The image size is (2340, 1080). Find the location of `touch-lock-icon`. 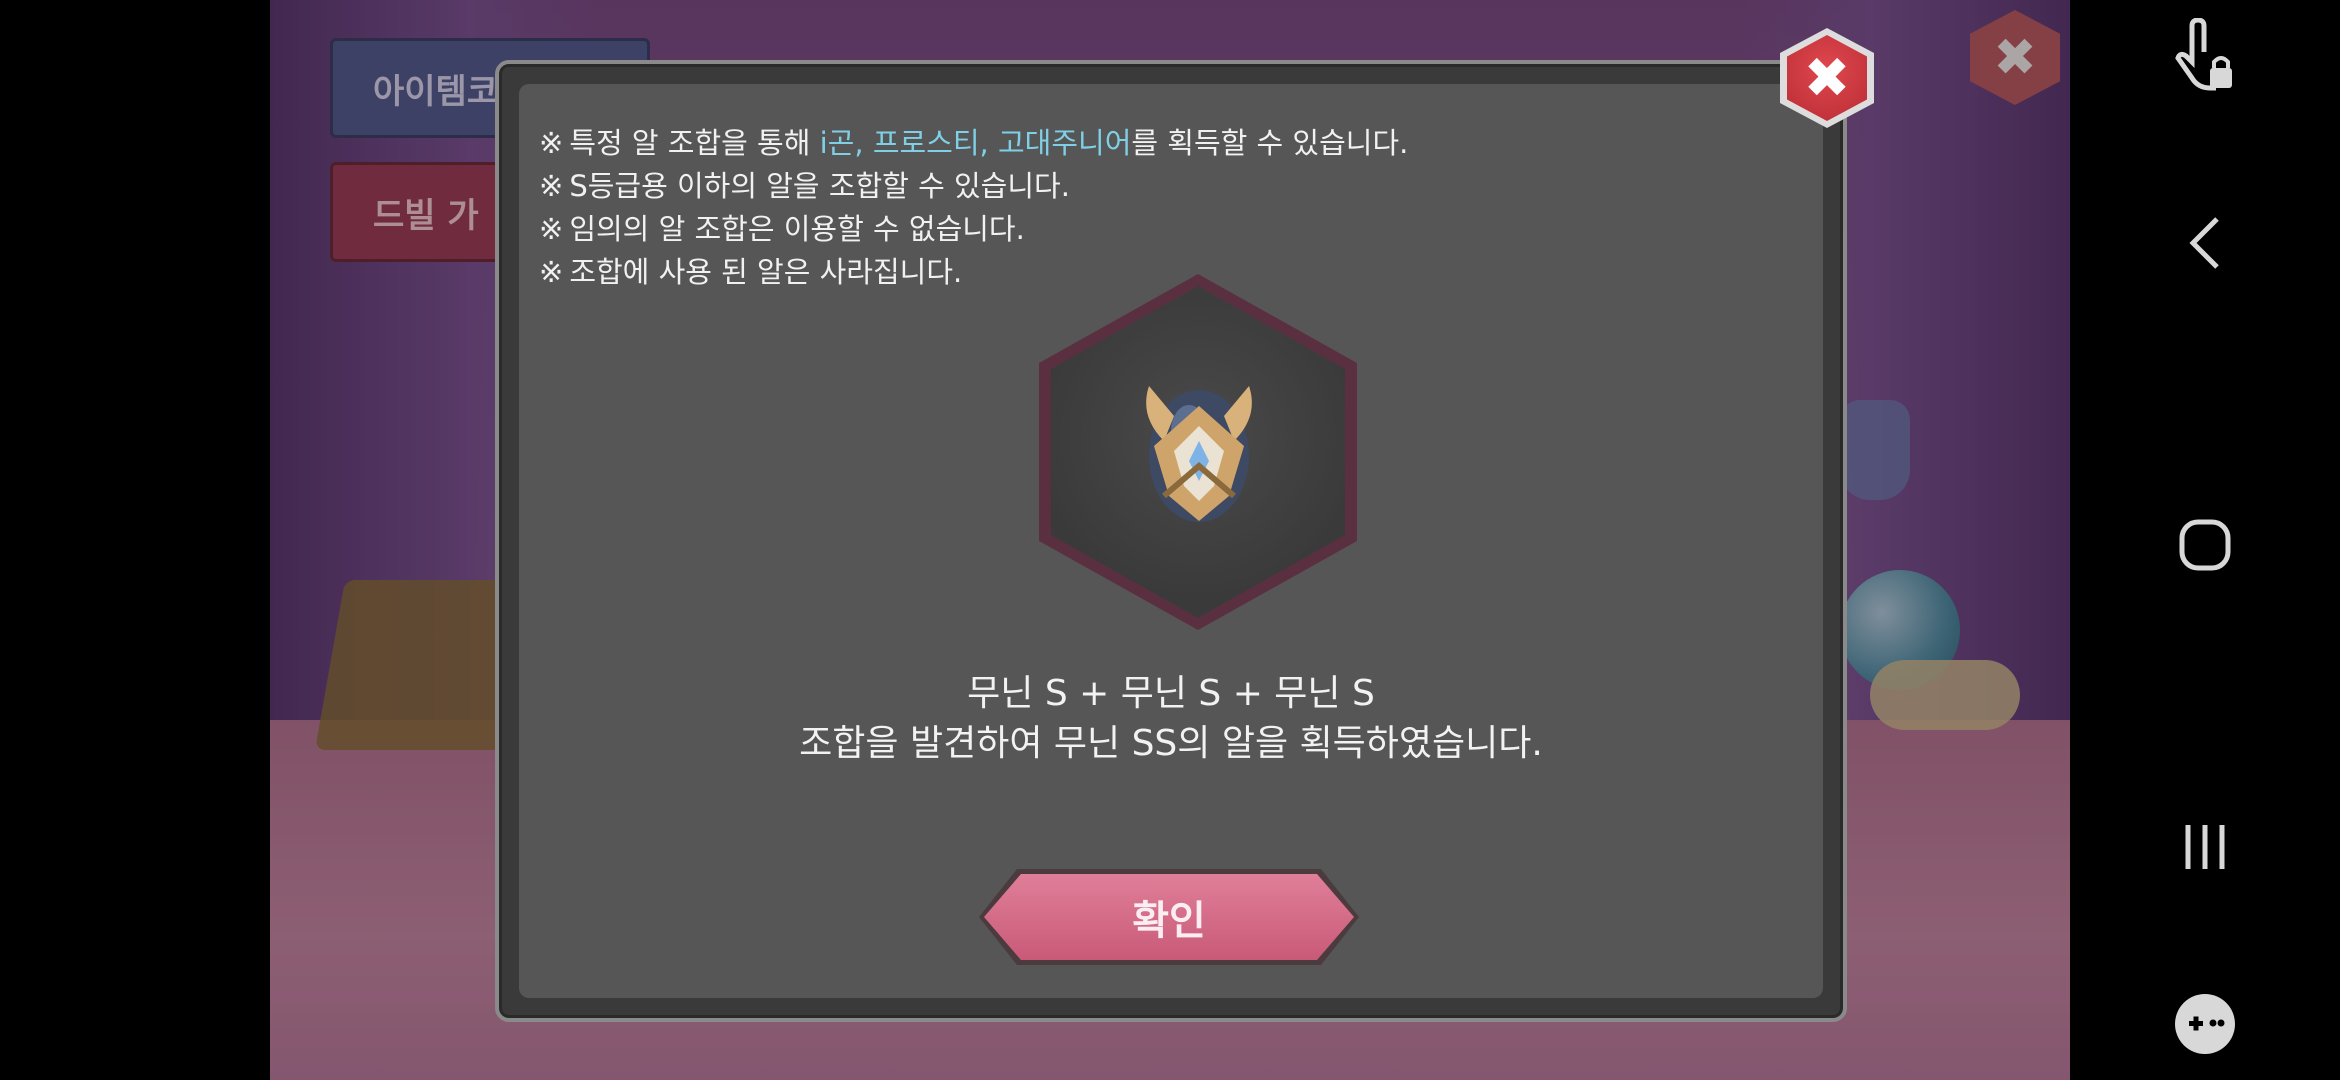

touch-lock-icon is located at coordinates (2205, 58).